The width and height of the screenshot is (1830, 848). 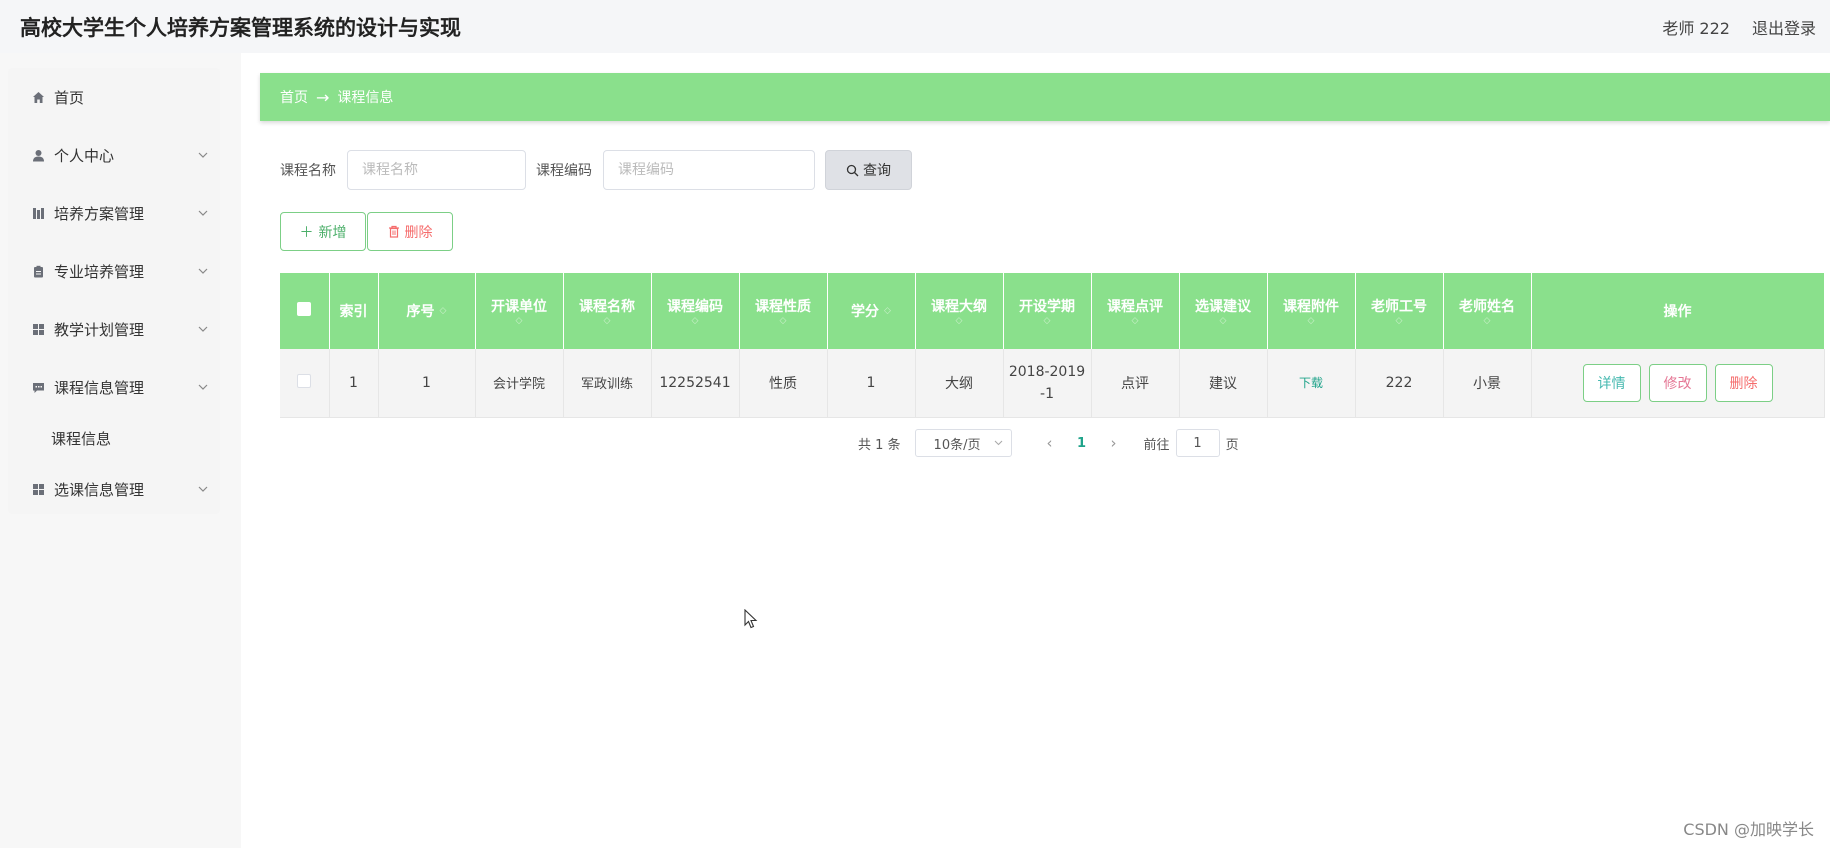 What do you see at coordinates (1748, 829) in the screenshot?
I see `watermark: CSDN @加映学长` at bounding box center [1748, 829].